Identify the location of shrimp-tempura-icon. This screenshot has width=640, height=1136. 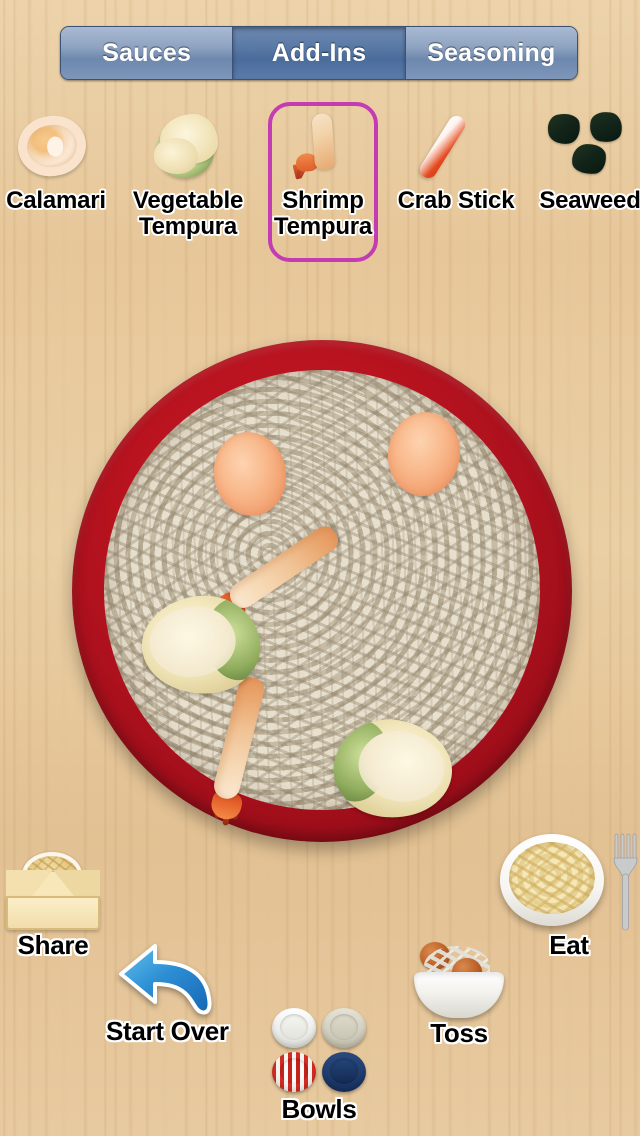
(323, 147).